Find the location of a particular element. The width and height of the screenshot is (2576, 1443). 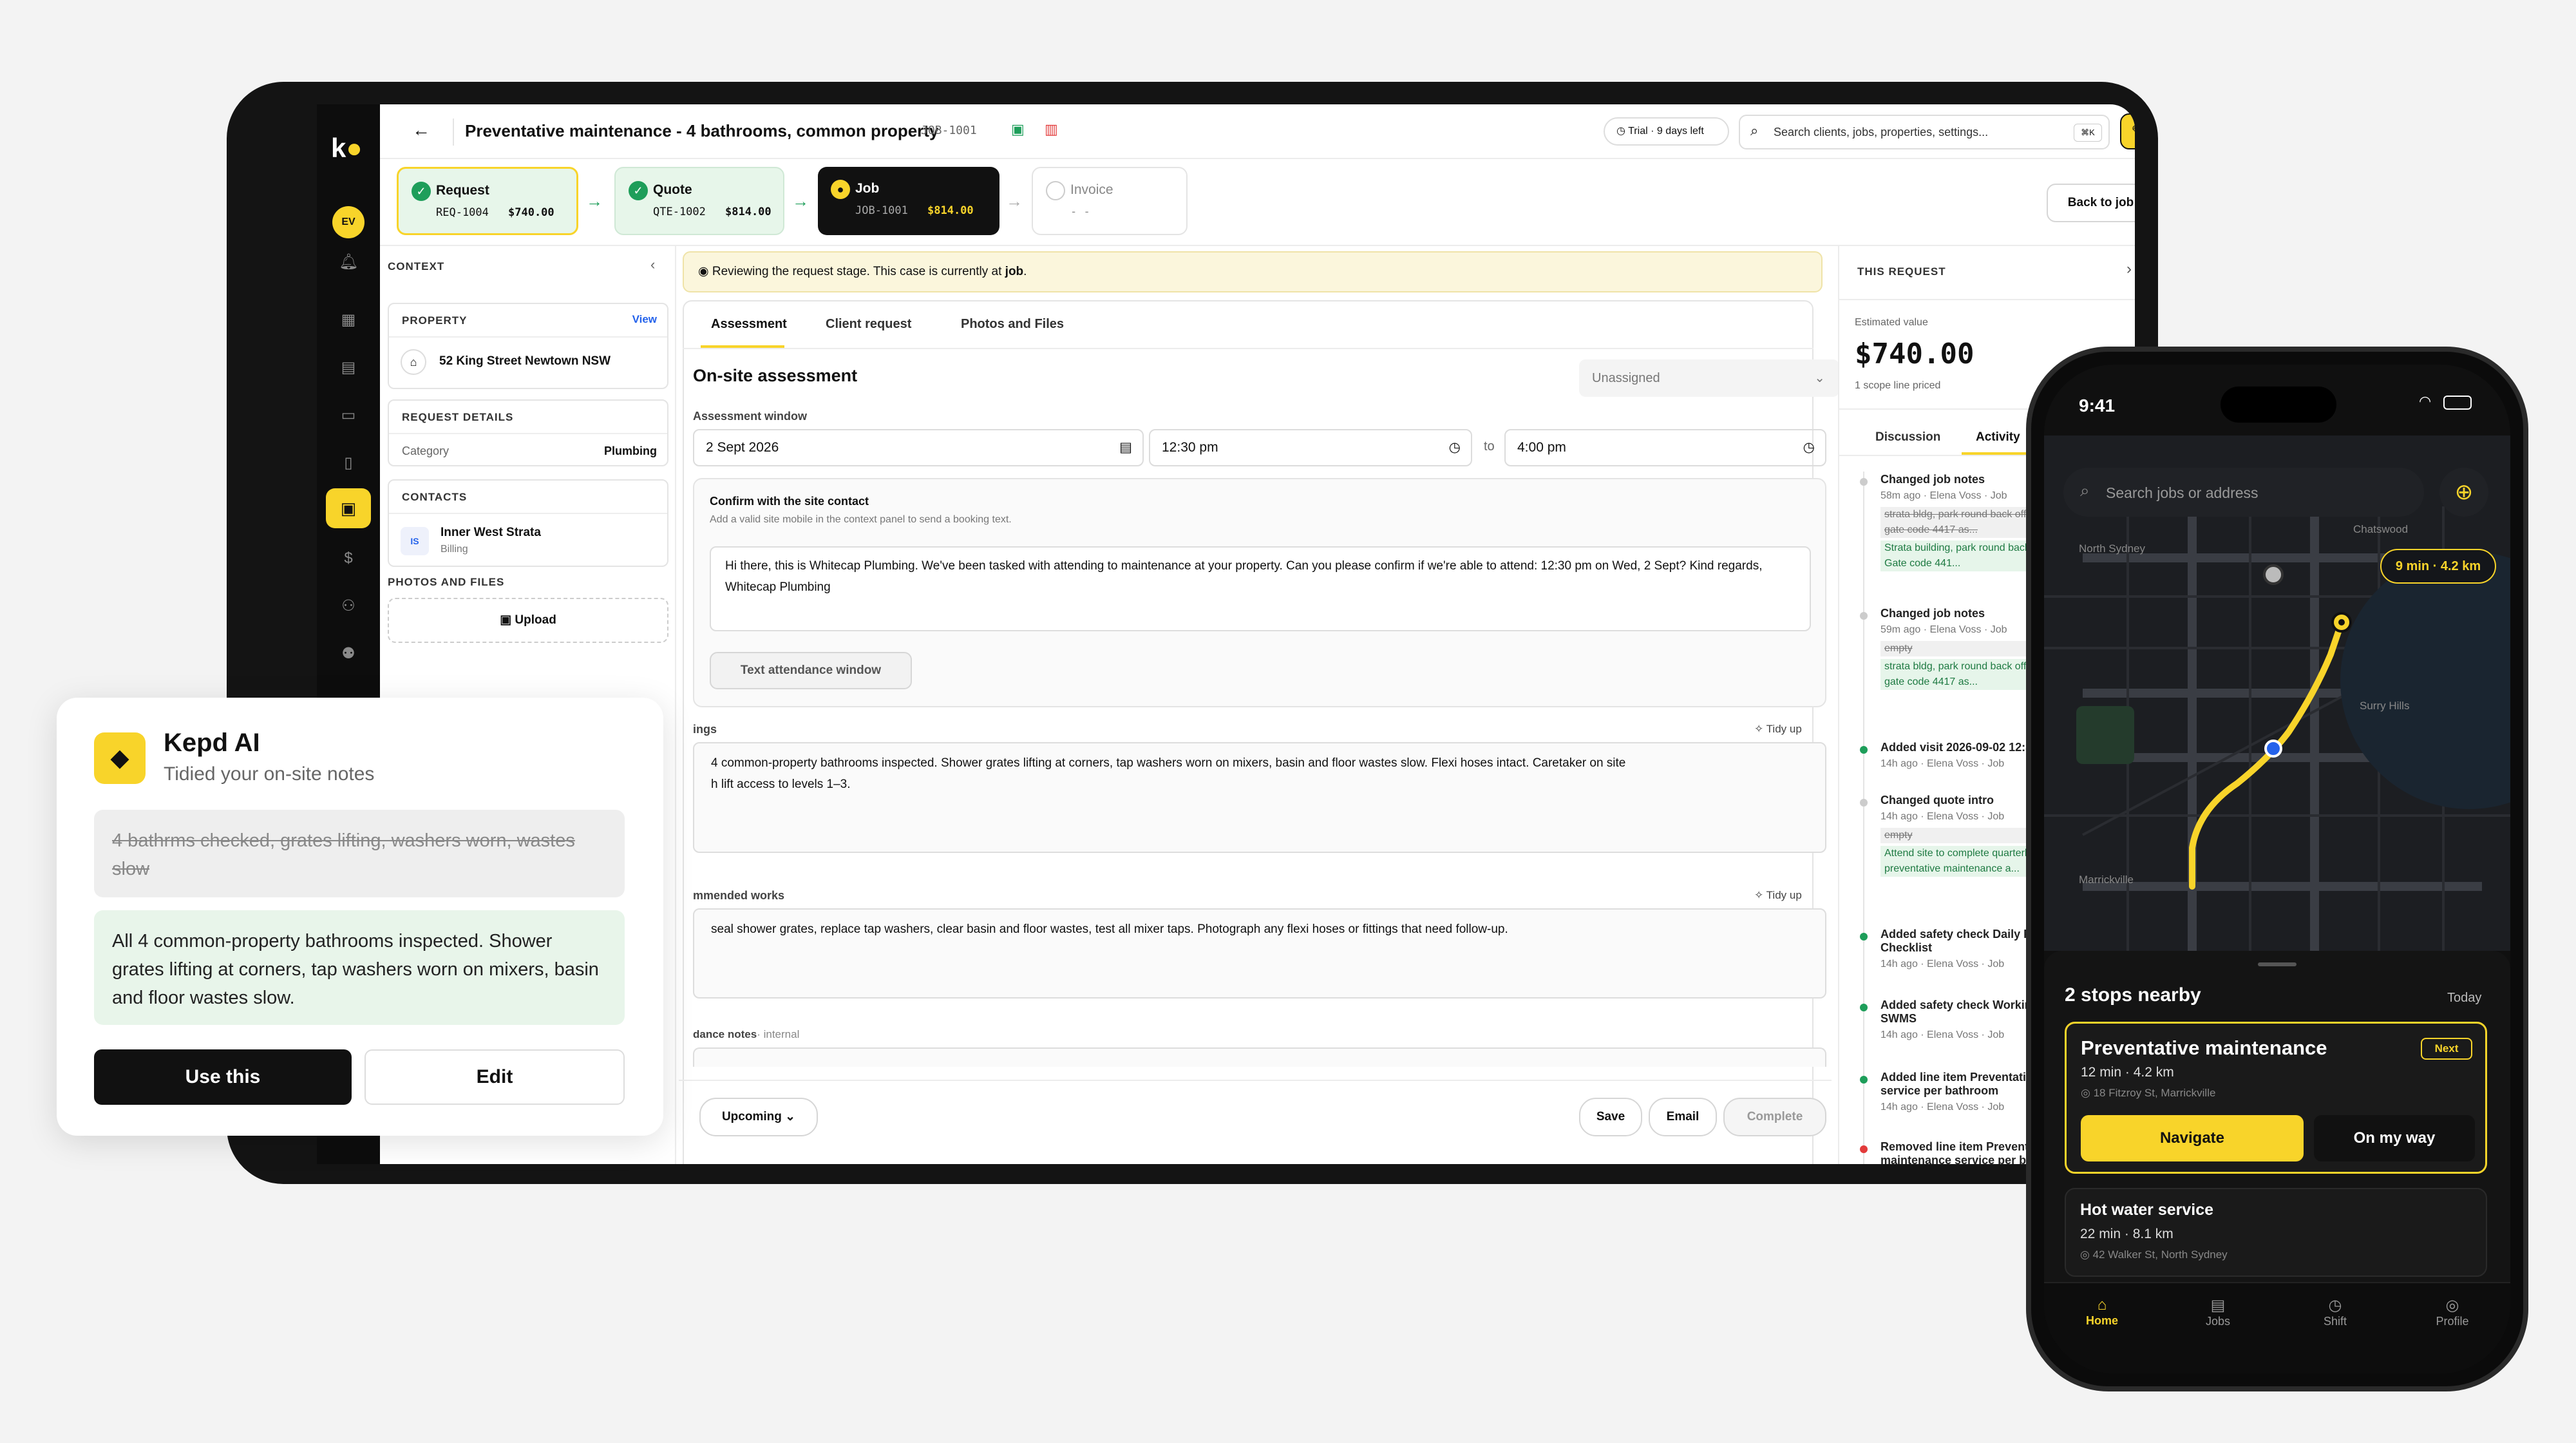

window-label: Assessment window is located at coordinates (750, 416).